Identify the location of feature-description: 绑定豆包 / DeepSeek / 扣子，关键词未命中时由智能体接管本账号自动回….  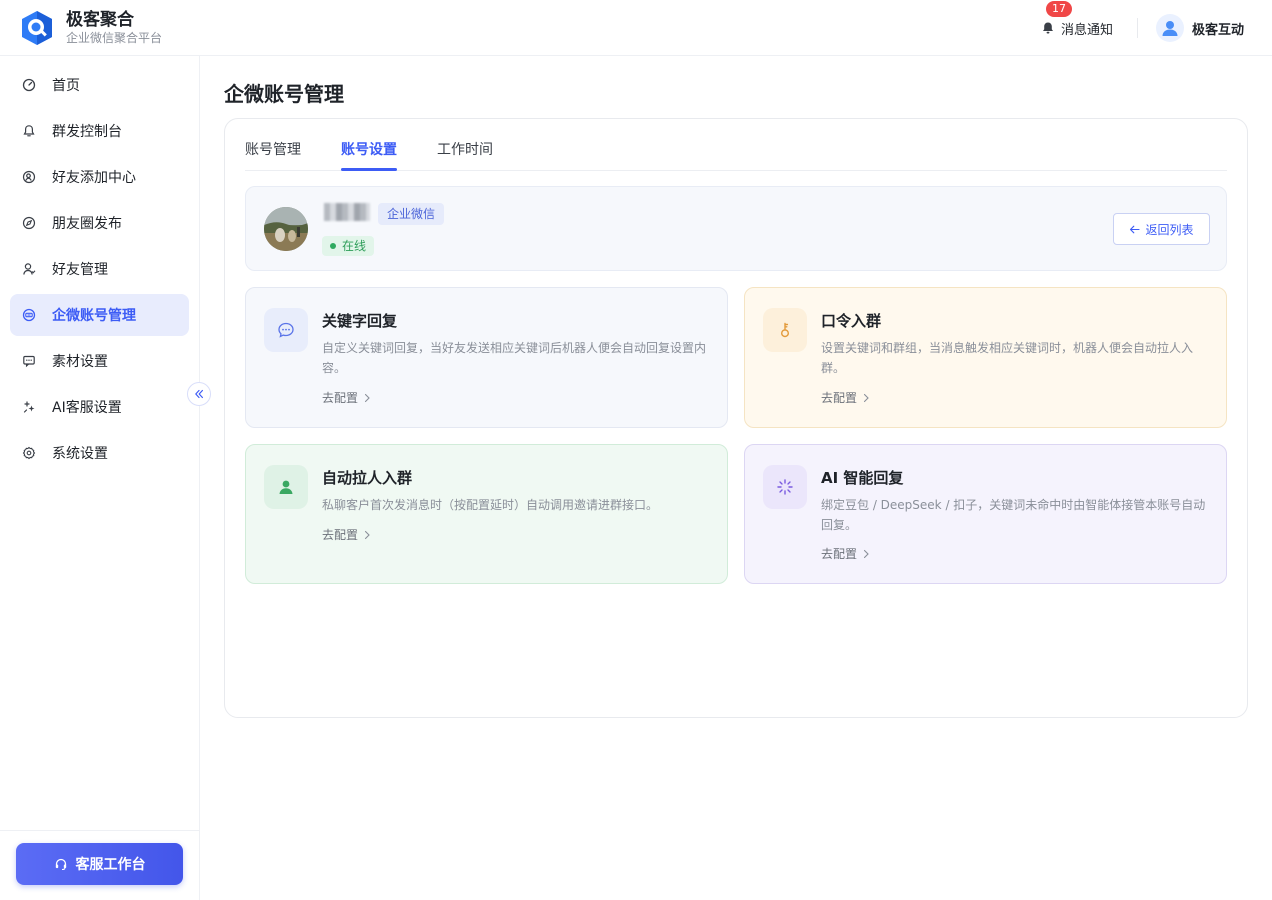
(1013, 515).